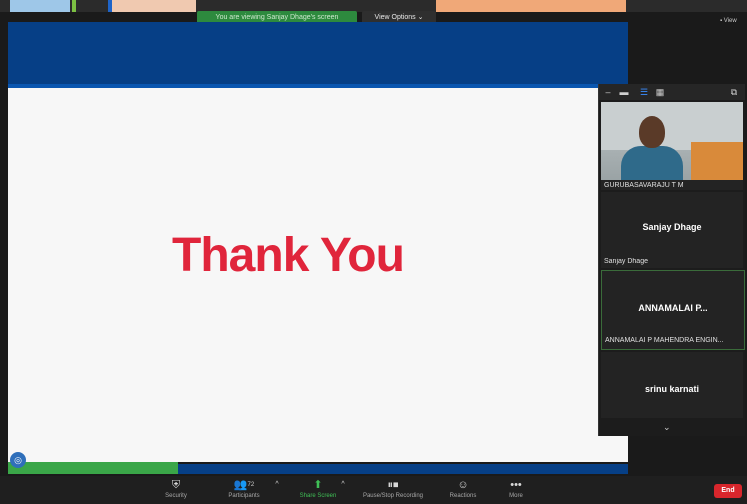  Describe the element at coordinates (343, 490) in the screenshot. I see `share-menu-caret: ^` at that location.